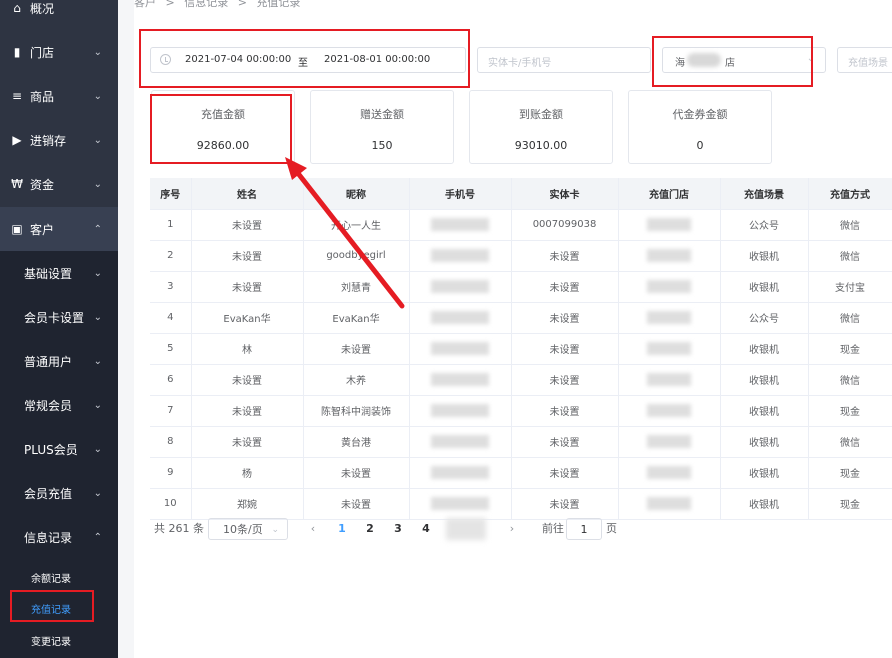 The height and width of the screenshot is (658, 892). I want to click on page-size-select: 10条/页 ⌄, so click(248, 529).